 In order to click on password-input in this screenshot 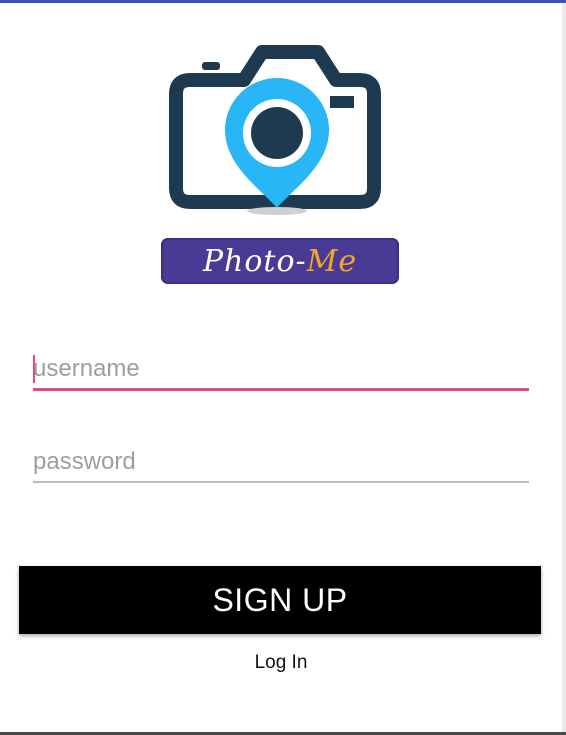, I will do `click(281, 462)`.